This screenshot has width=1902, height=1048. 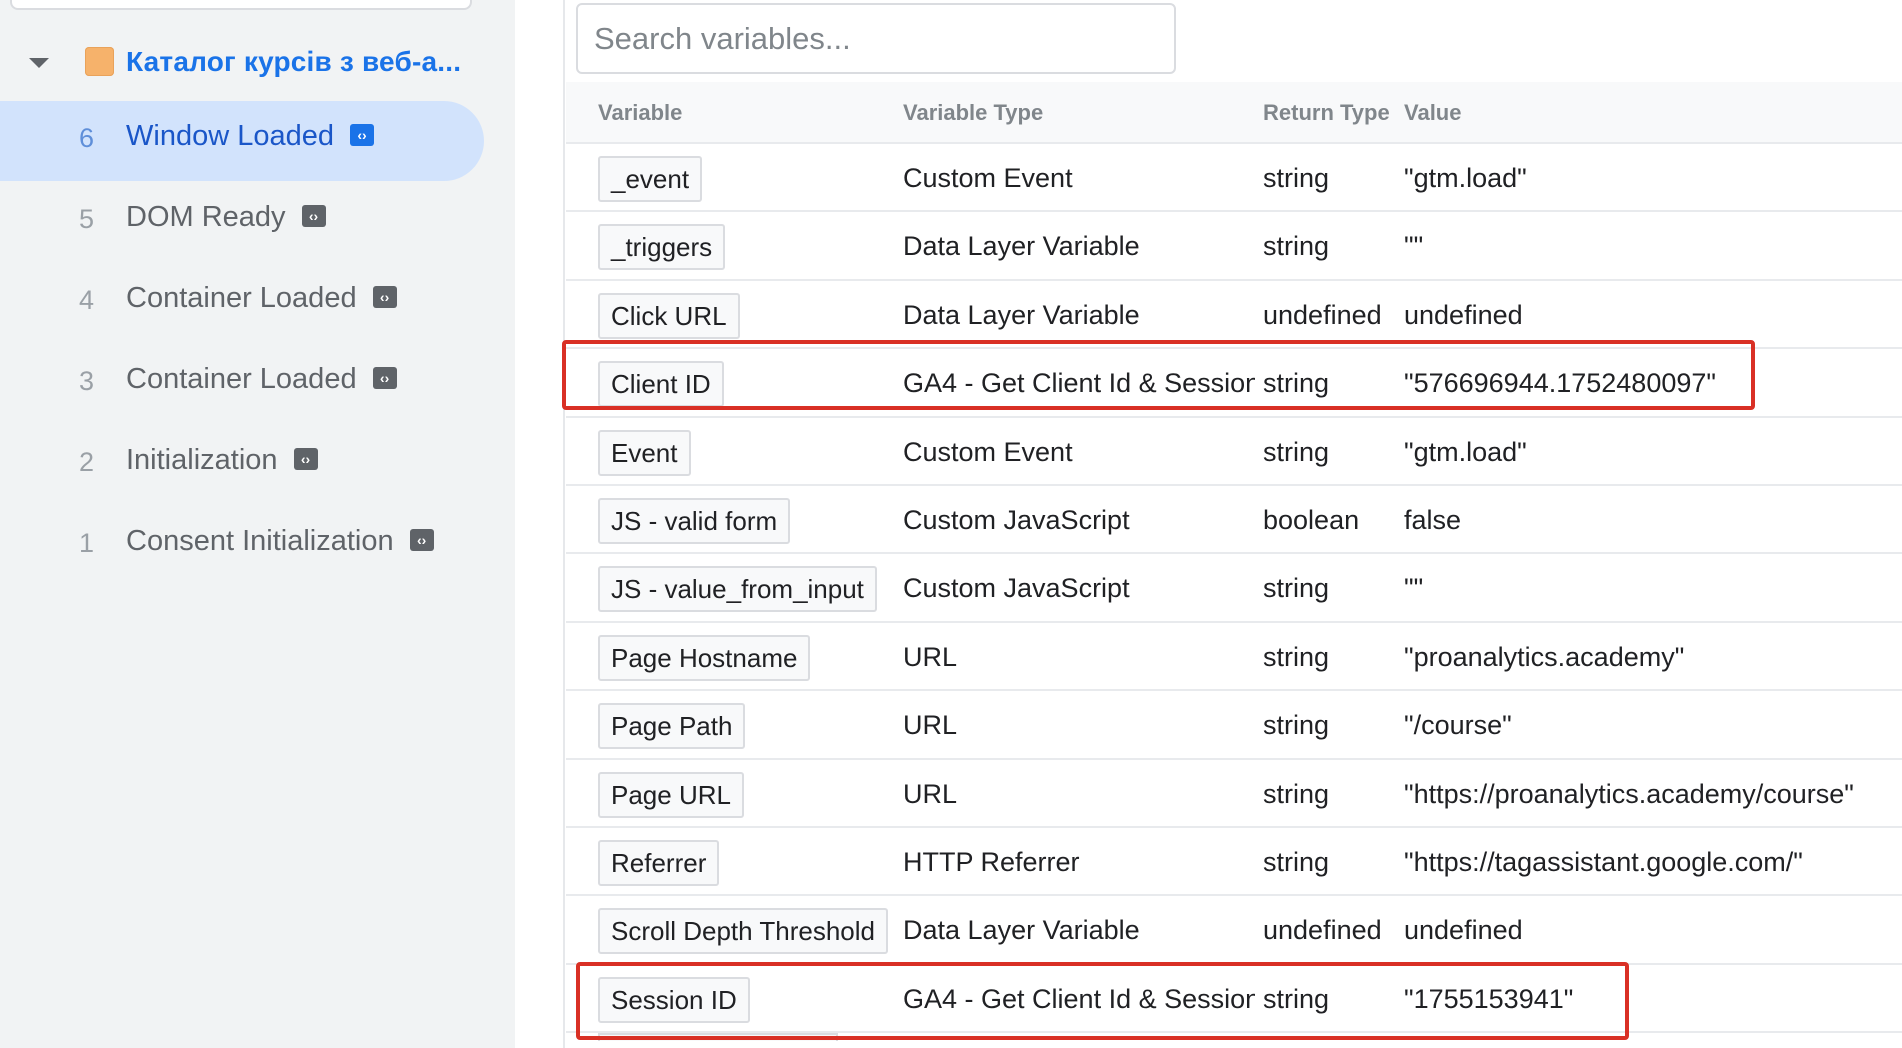 What do you see at coordinates (1433, 112) in the screenshot?
I see `column-header-value: Value` at bounding box center [1433, 112].